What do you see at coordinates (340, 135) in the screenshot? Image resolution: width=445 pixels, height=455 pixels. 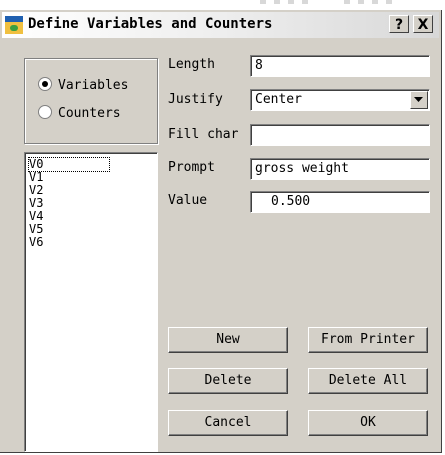 I see `fill-char-field` at bounding box center [340, 135].